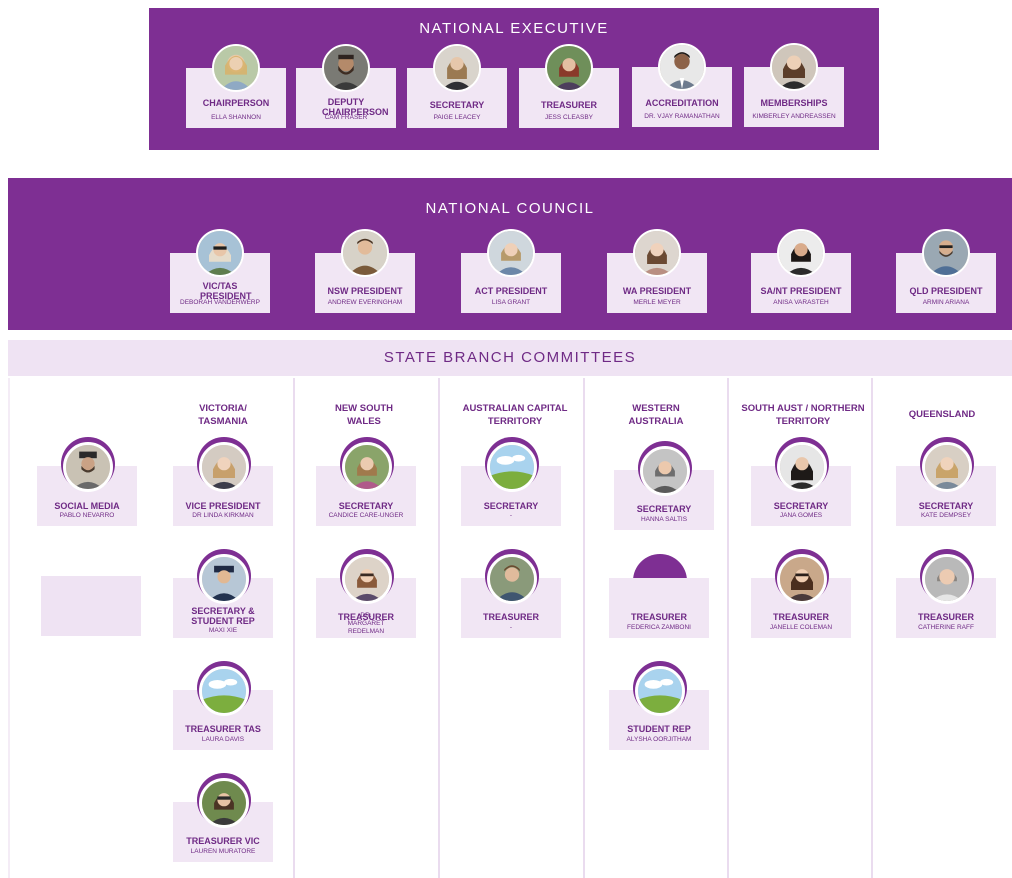  I want to click on committee-card-social-media: SOCIAL MEDIA PABLO NEVARRO, so click(87, 484).